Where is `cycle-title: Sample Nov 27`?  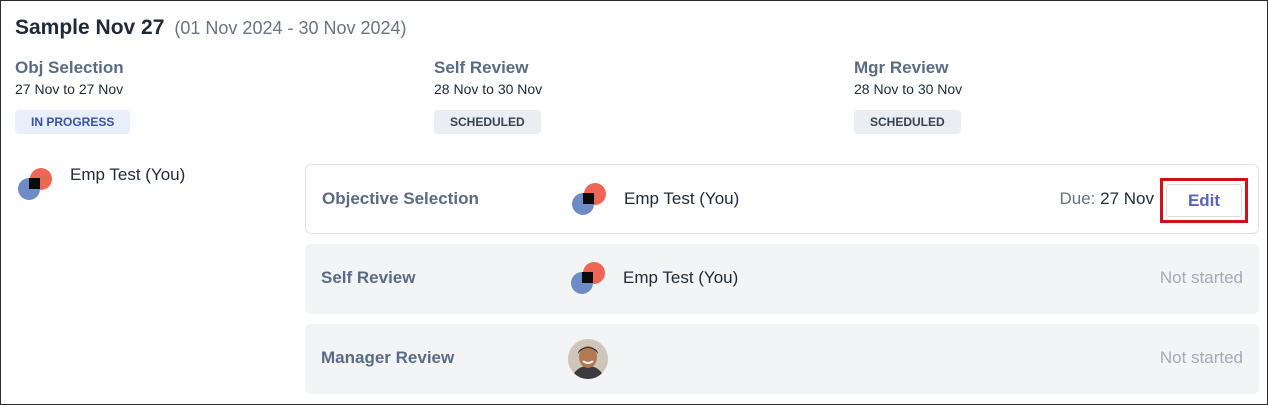
cycle-title: Sample Nov 27 is located at coordinates (90, 27).